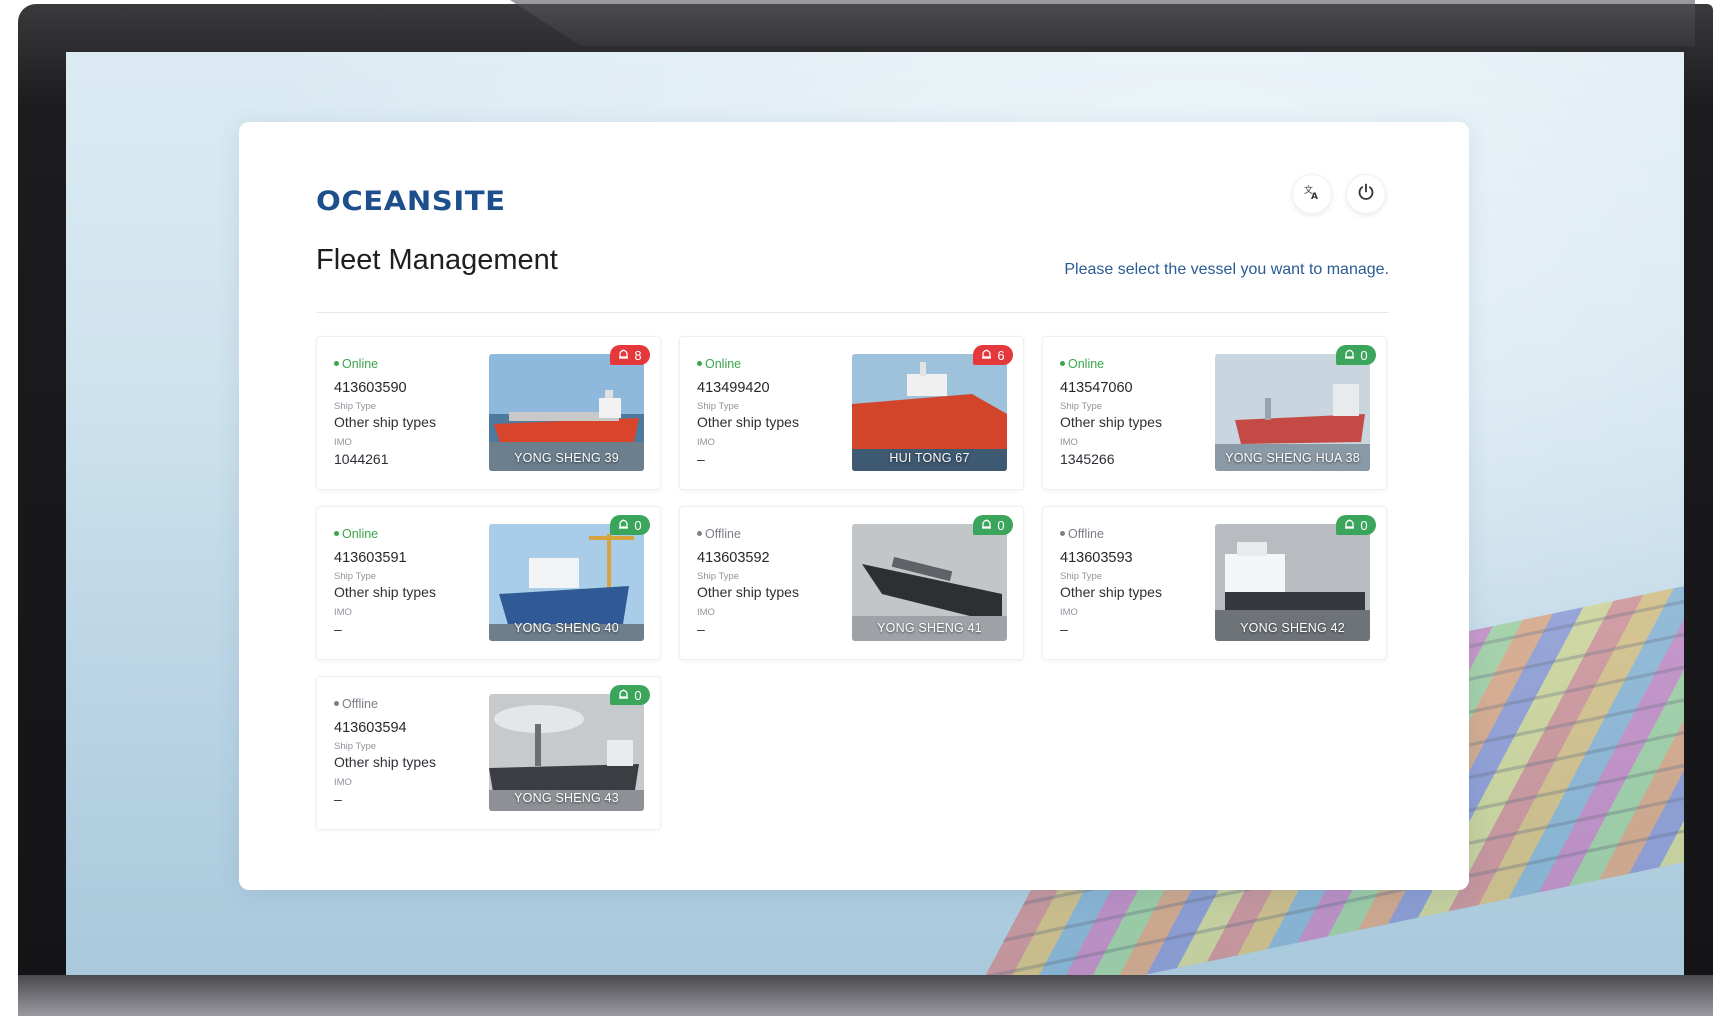 The width and height of the screenshot is (1713, 1016). Describe the element at coordinates (929, 412) in the screenshot. I see `vessel-photo: HUI TONG 67` at that location.